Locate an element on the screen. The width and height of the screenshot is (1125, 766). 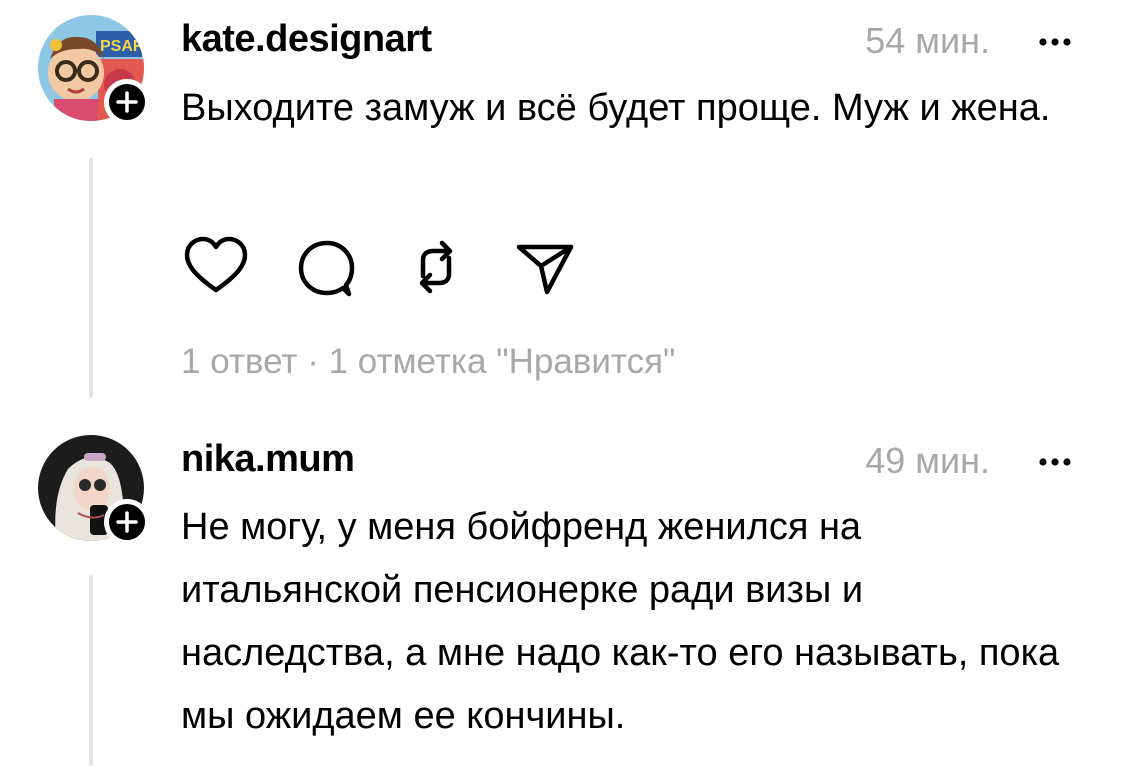
username: nika.mum is located at coordinates (268, 459).